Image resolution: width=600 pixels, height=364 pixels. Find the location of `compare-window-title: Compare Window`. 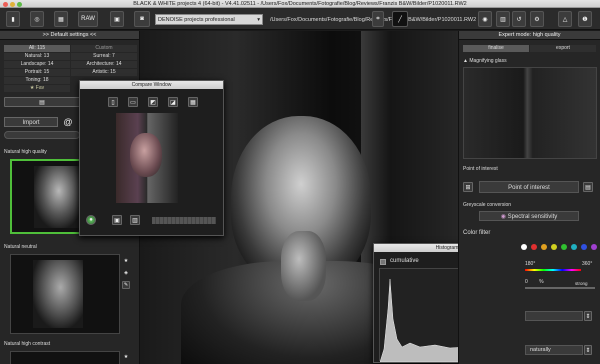

compare-window-title: Compare Window is located at coordinates (151, 85).